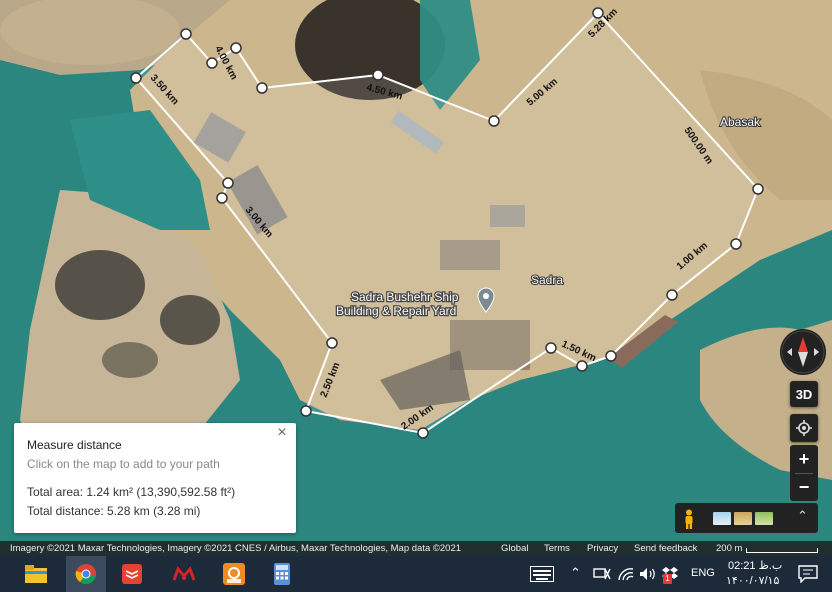 This screenshot has width=832, height=592. What do you see at coordinates (557, 548) in the screenshot?
I see `terms-link: Terms` at bounding box center [557, 548].